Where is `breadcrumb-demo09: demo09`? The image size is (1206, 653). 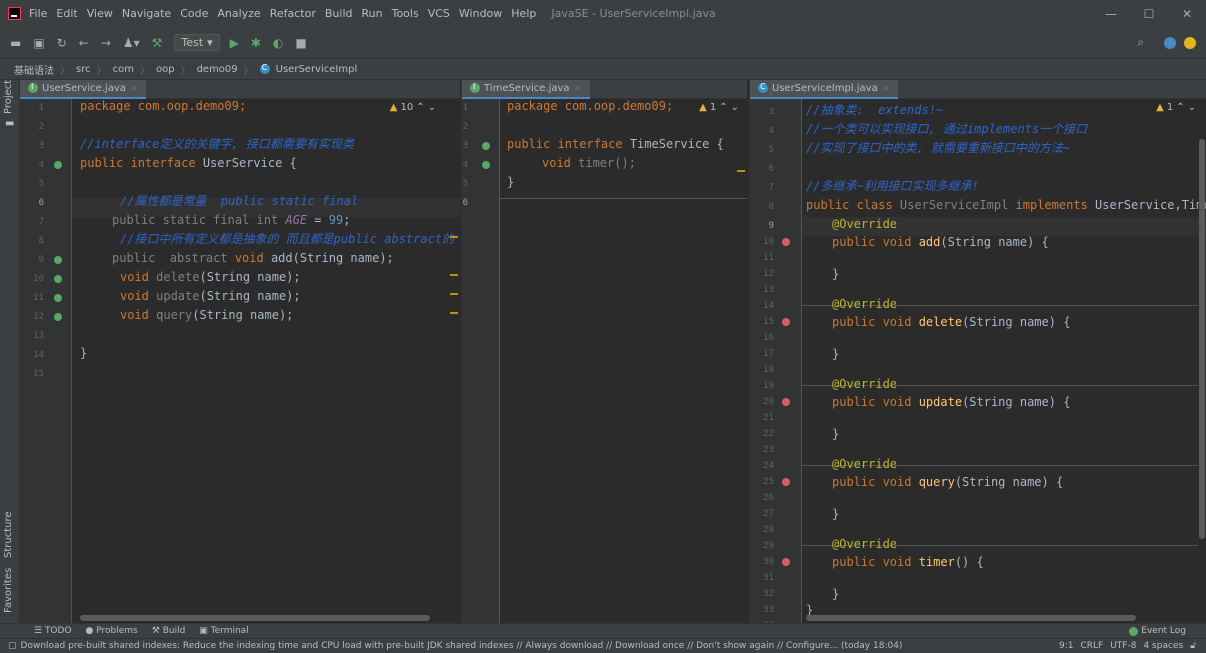 breadcrumb-demo09: demo09 is located at coordinates (217, 69).